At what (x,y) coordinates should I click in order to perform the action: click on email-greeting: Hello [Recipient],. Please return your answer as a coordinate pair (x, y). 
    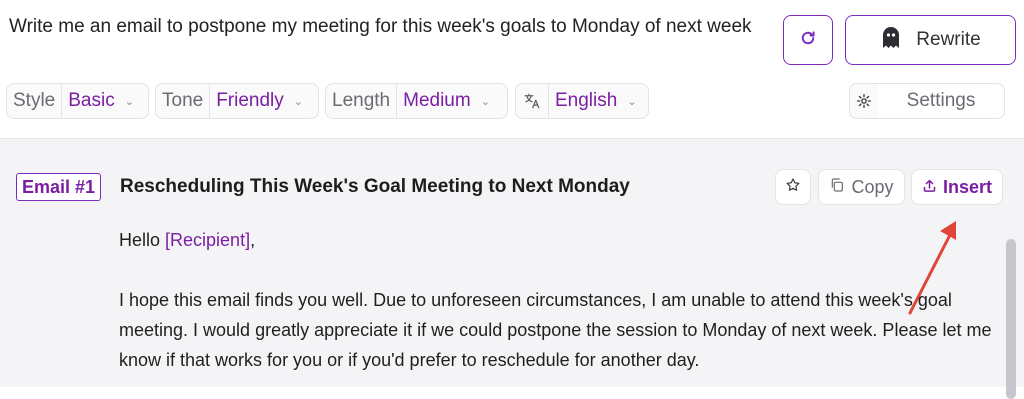
    Looking at the image, I should click on (559, 240).